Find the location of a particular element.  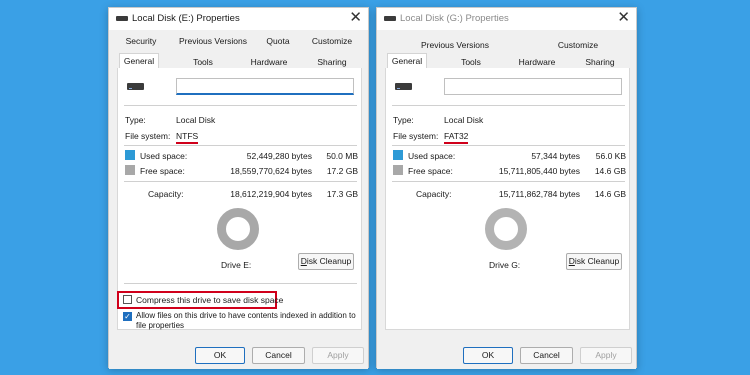

free-space-bytes: 15,711,805,440 bytes is located at coordinates (539, 171).